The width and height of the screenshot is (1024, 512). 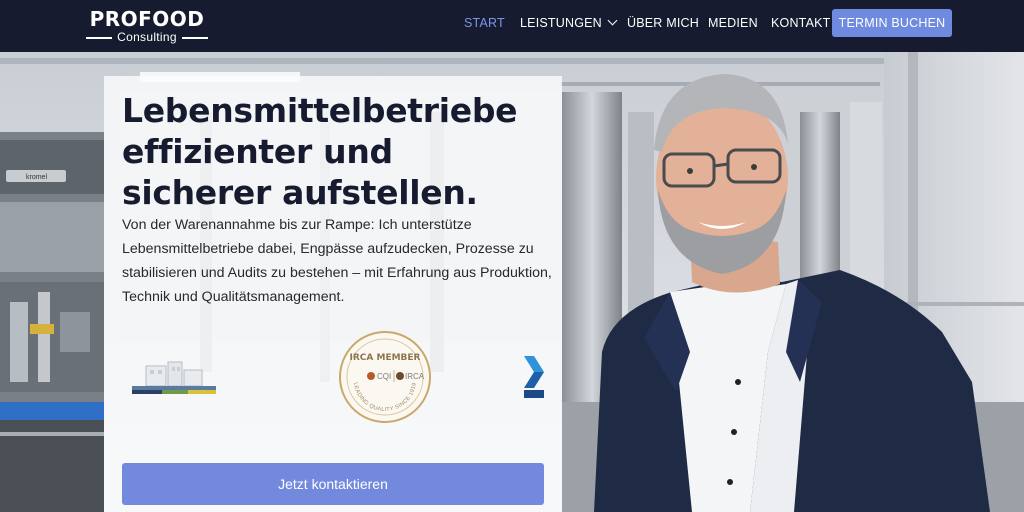 What do you see at coordinates (534, 377) in the screenshot?
I see `arrow-logo-icon` at bounding box center [534, 377].